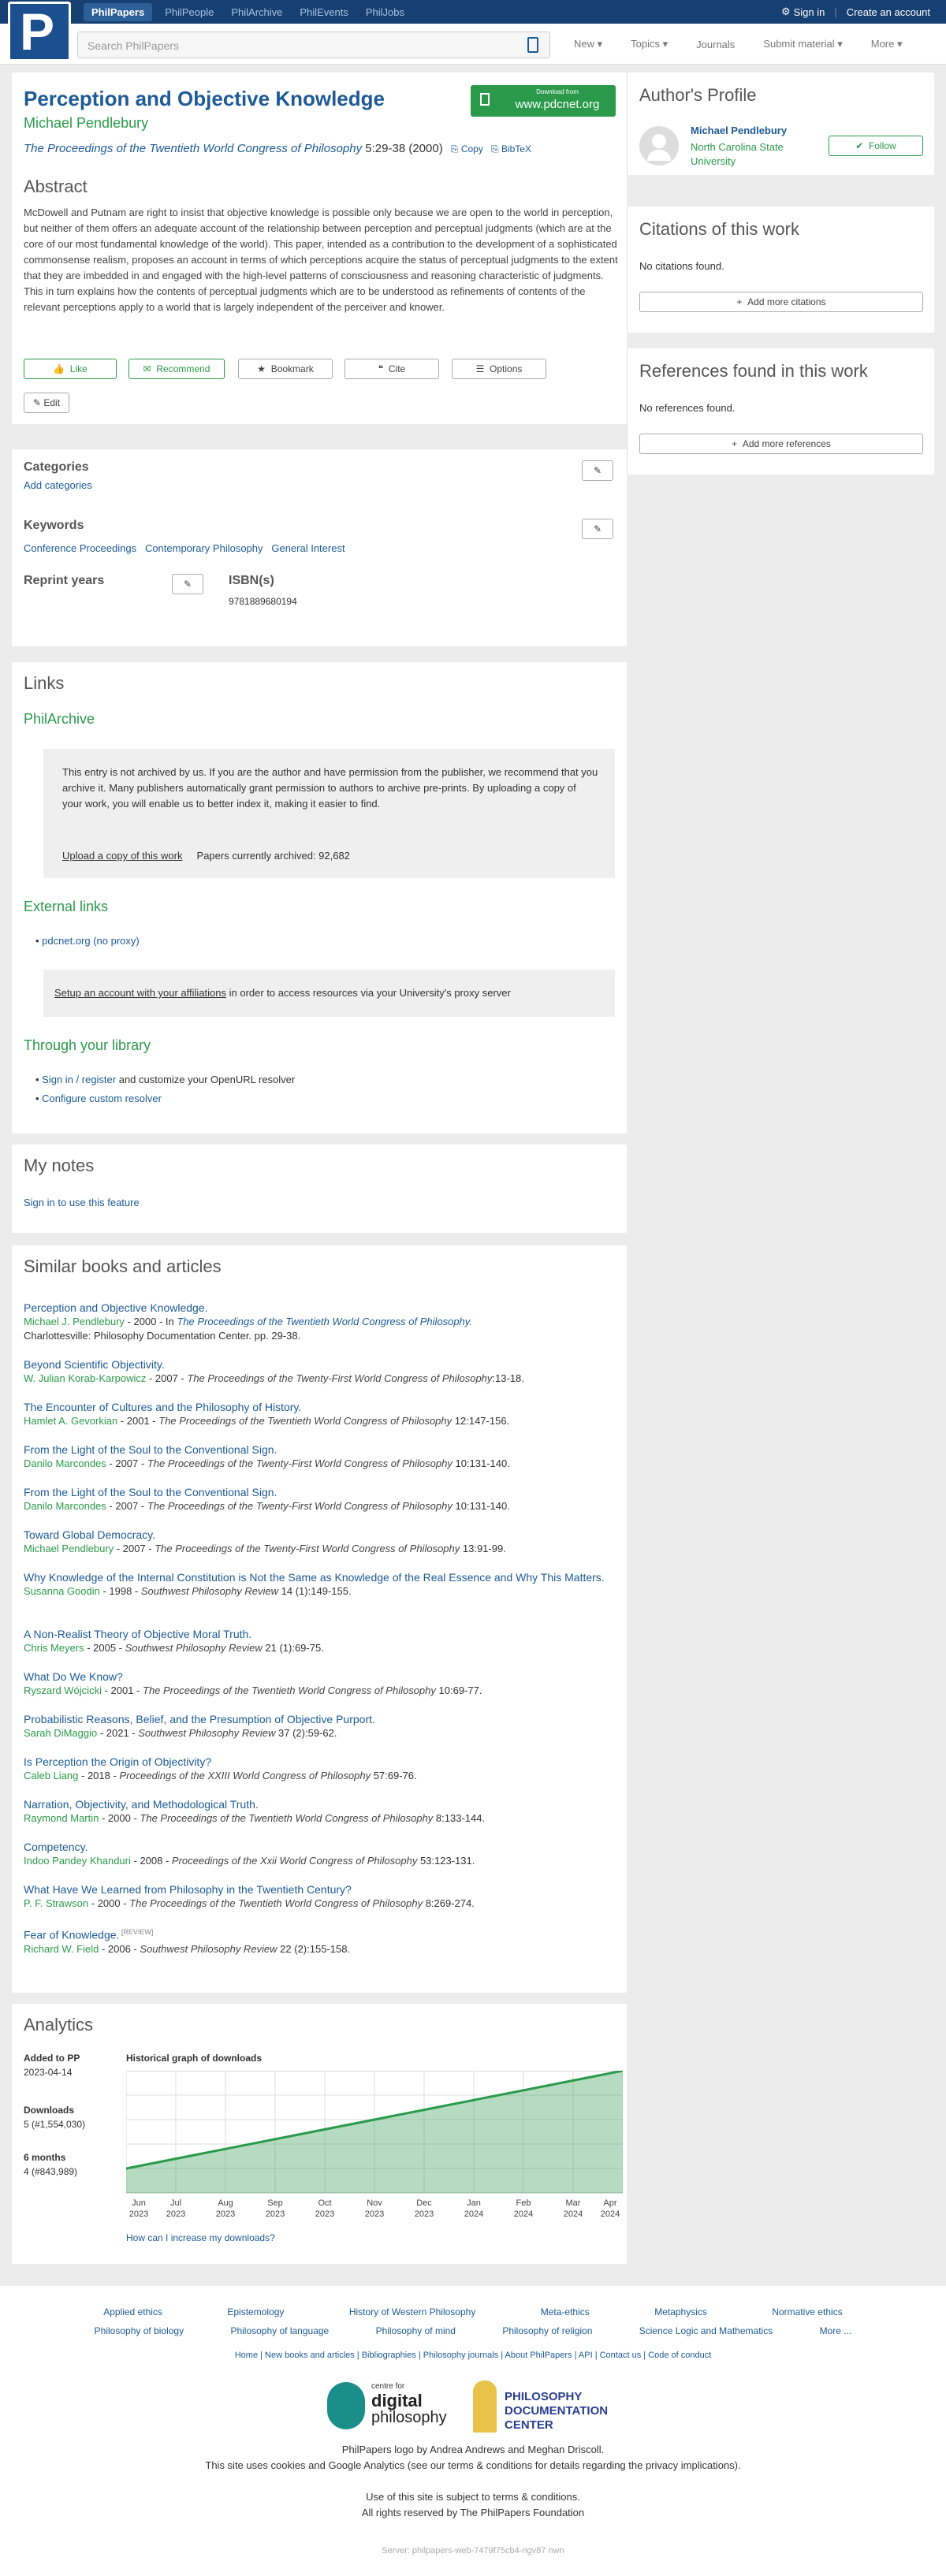 Image resolution: width=946 pixels, height=2576 pixels. Describe the element at coordinates (279, 2330) in the screenshot. I see `footer-category-link: Philosophy of language` at that location.